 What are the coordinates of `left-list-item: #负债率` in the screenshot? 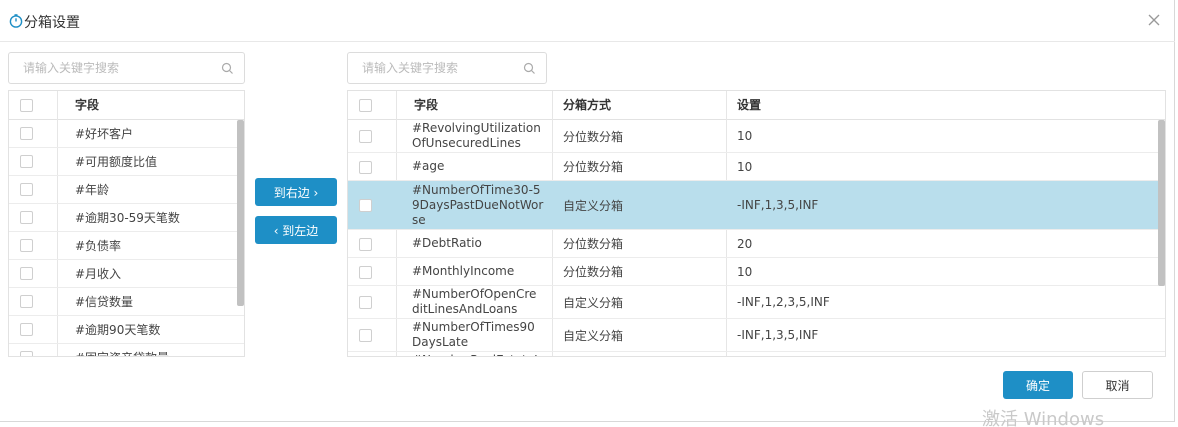 It's located at (126, 246).